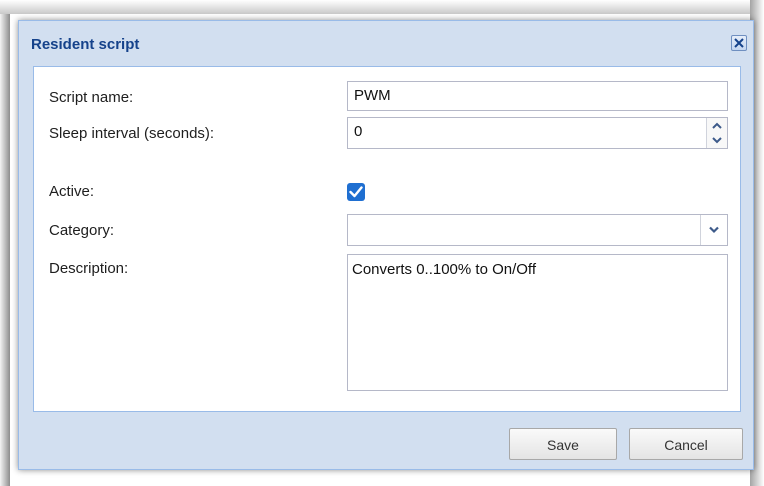 Image resolution: width=764 pixels, height=486 pixels. I want to click on screen-edge-left, so click(5, 243).